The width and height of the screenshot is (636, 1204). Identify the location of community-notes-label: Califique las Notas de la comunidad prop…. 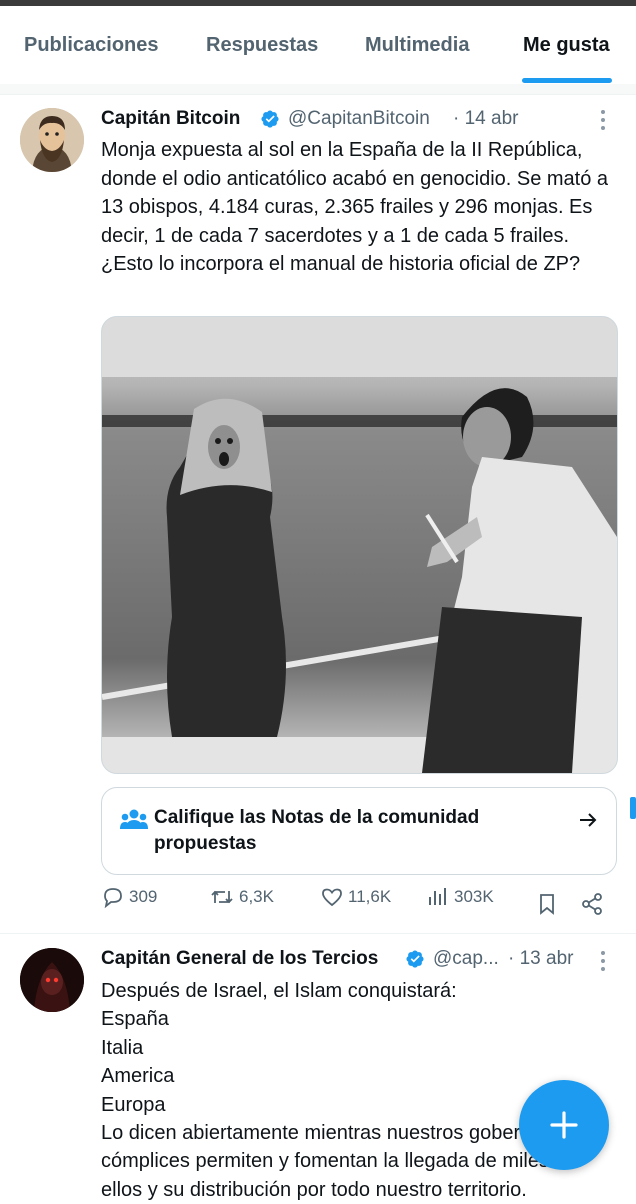
(317, 830).